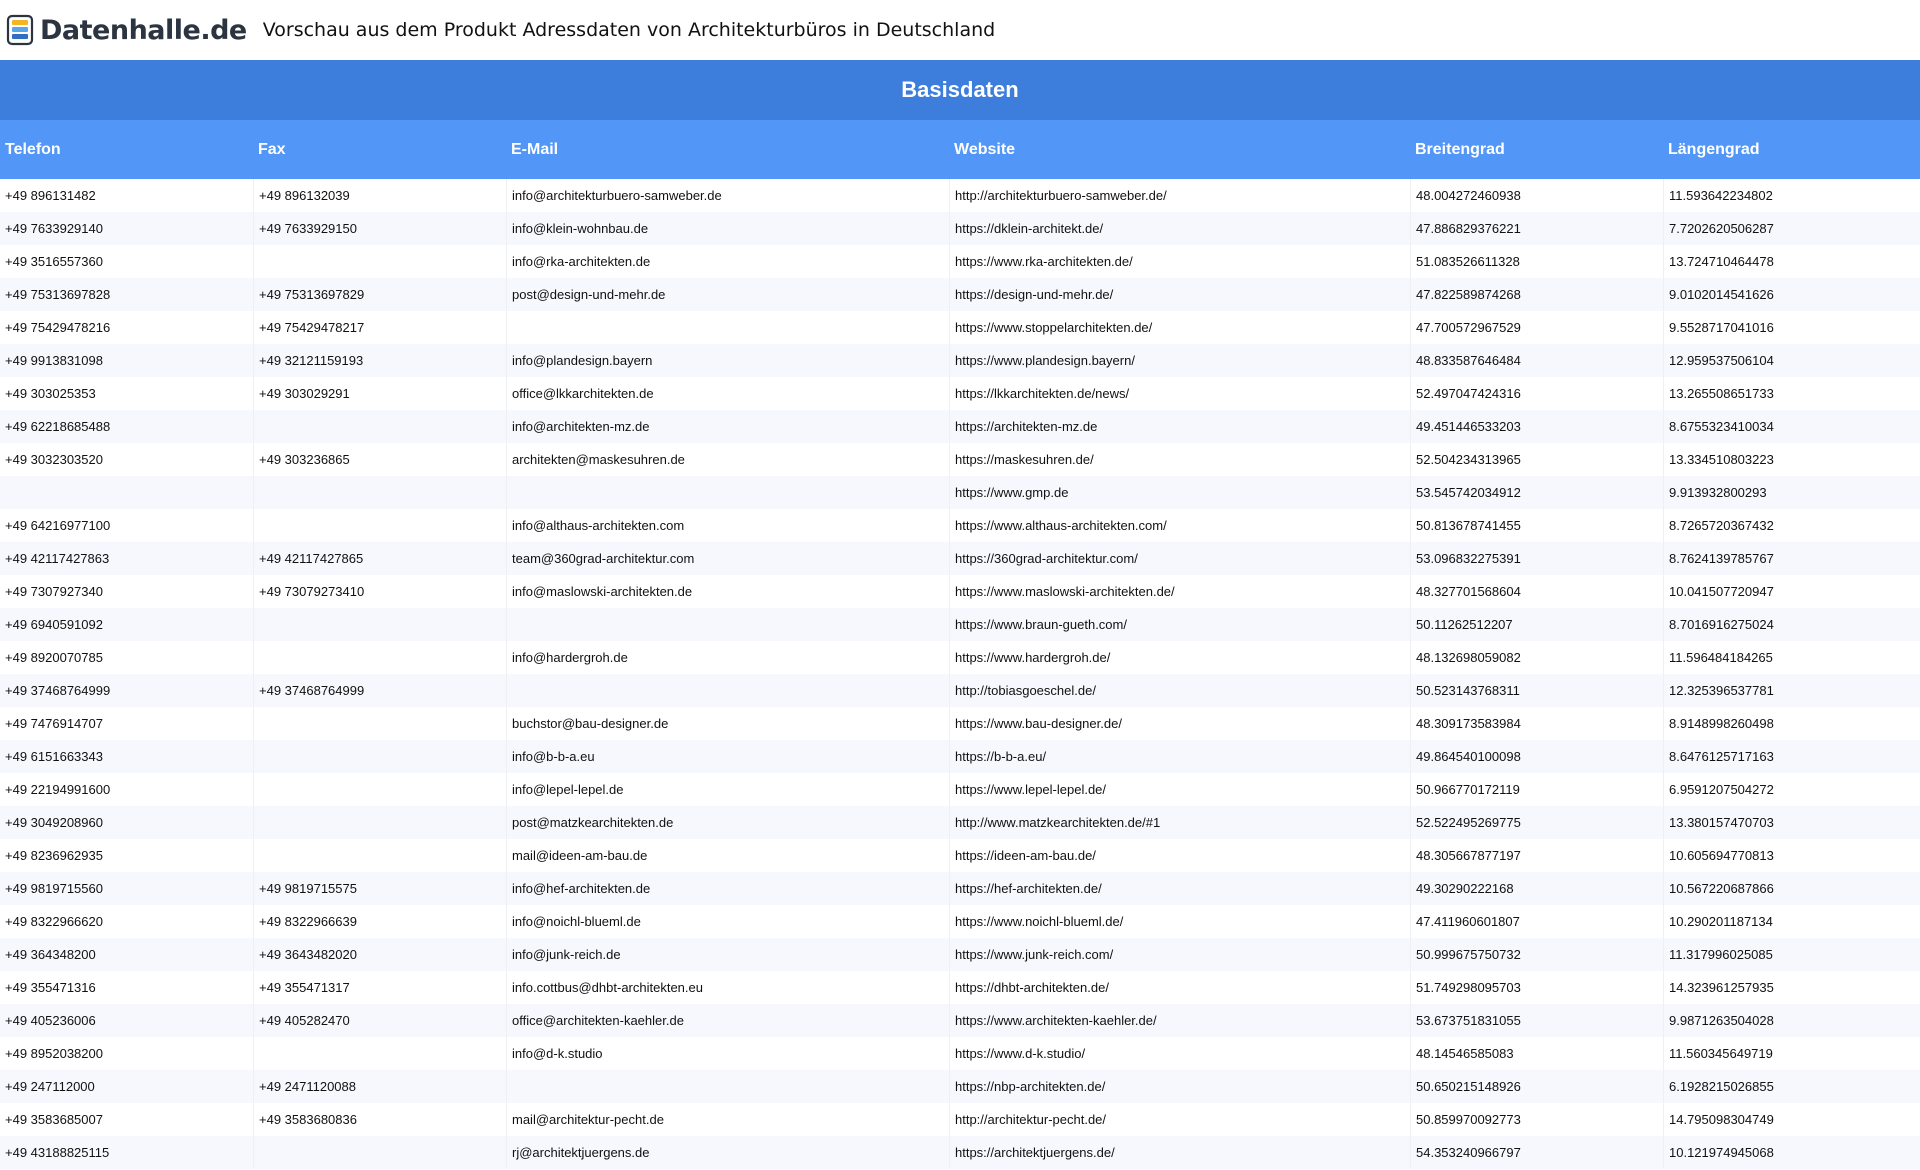 This screenshot has height=1170, width=1920. What do you see at coordinates (727, 294) in the screenshot?
I see `cell-email: post@design-und-mehr.de` at bounding box center [727, 294].